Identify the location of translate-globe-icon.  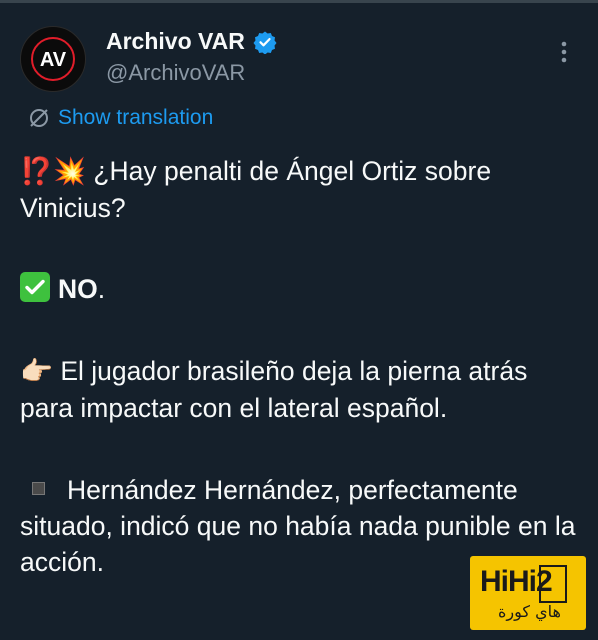
(39, 118).